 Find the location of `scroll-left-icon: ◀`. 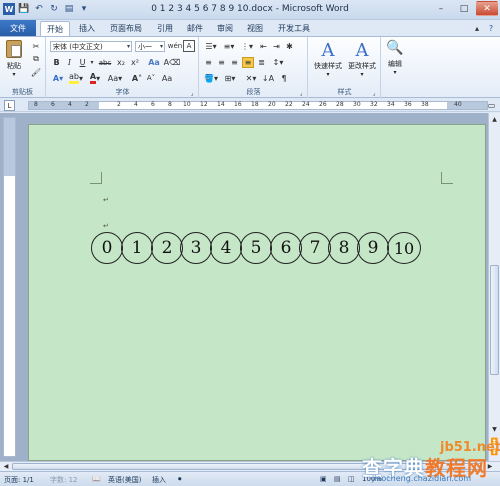

scroll-left-icon: ◀ is located at coordinates (6, 466).